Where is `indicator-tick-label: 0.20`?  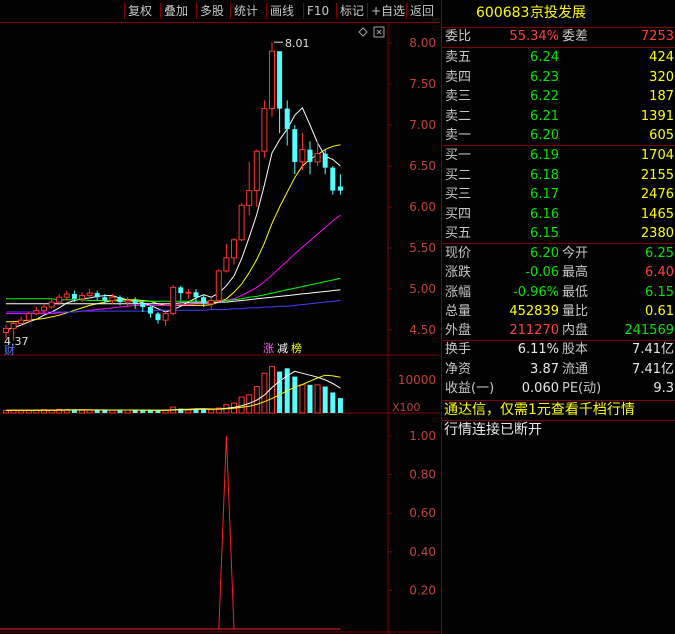 indicator-tick-label: 0.20 is located at coordinates (422, 590).